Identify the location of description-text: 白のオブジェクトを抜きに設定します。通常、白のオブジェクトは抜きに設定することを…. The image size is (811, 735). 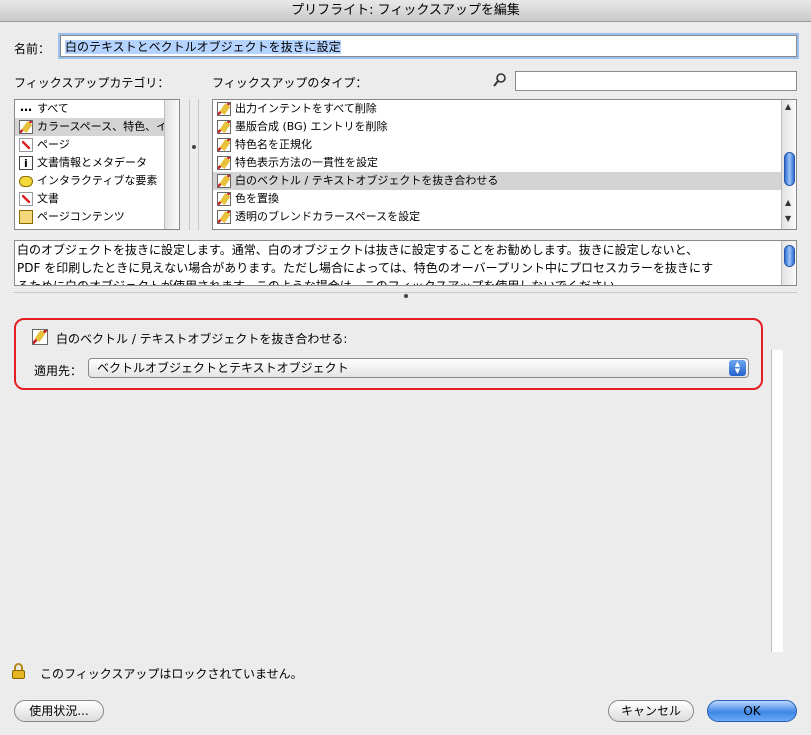
(405, 263).